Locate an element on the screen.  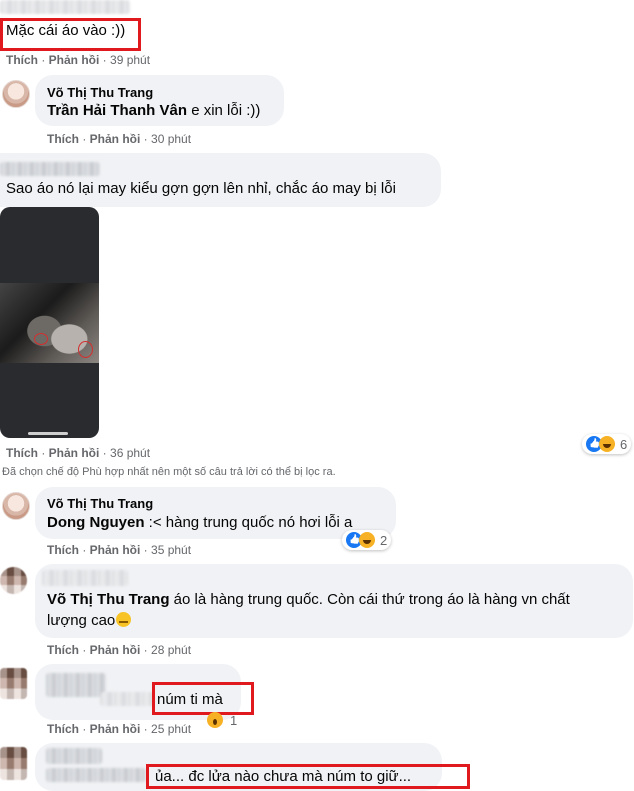
mention-link: Trần Hải Thanh Vân is located at coordinates (117, 110).